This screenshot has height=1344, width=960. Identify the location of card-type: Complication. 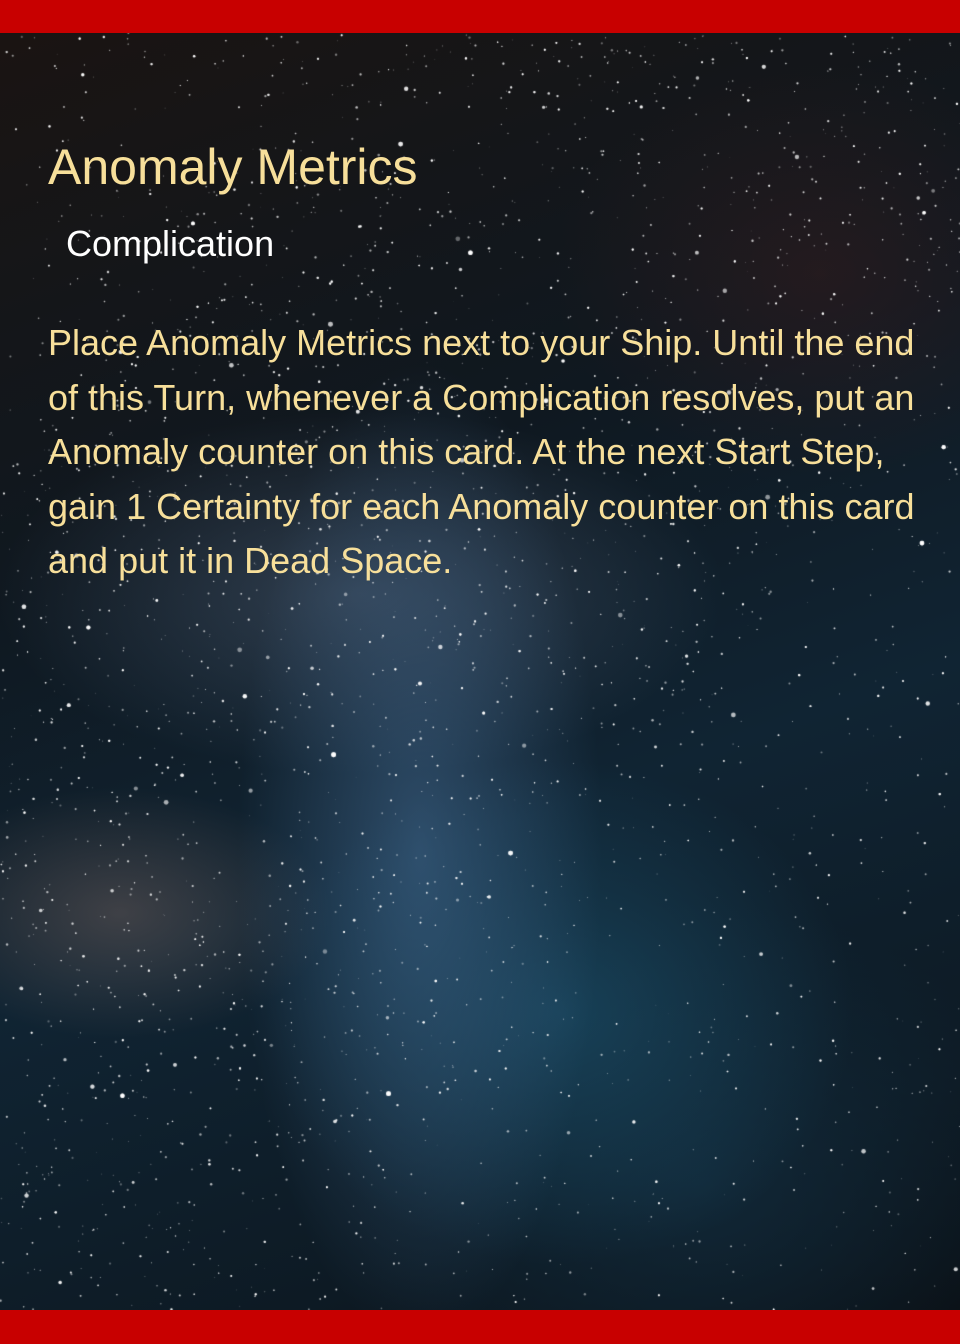
(170, 243).